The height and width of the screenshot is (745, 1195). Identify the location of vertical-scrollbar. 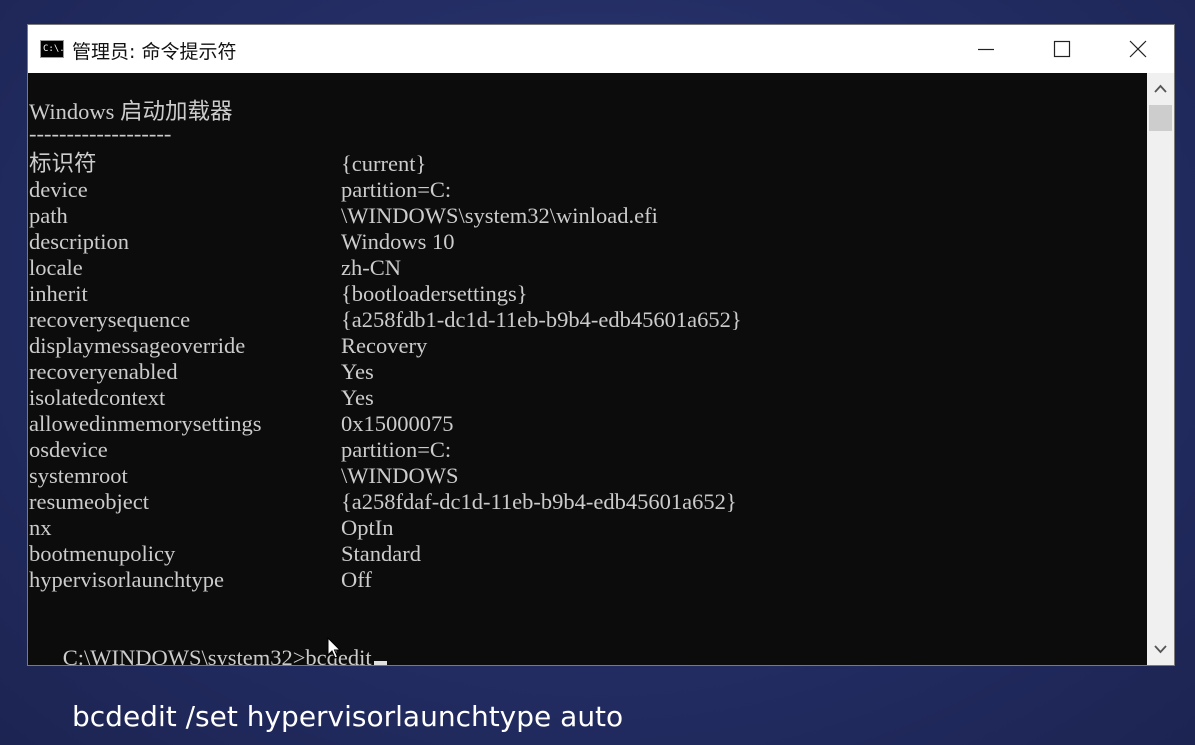
(1160, 369).